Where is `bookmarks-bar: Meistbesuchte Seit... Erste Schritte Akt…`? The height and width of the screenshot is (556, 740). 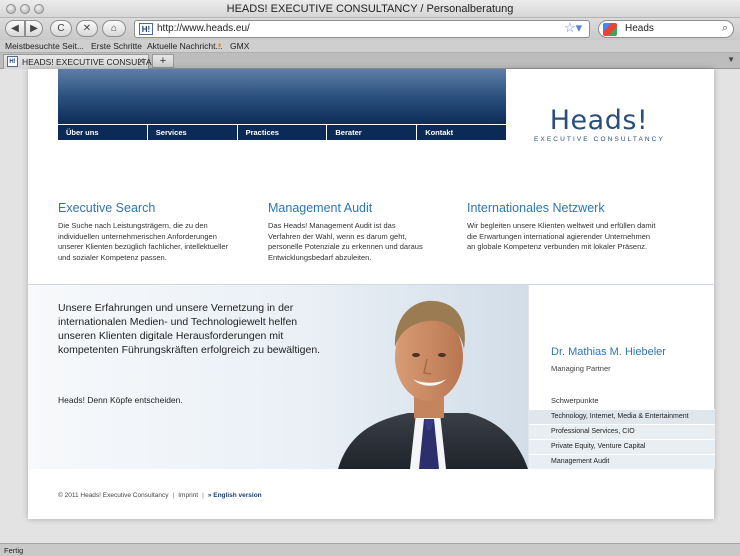 bookmarks-bar: Meistbesuchte Seit... Erste Schritte Akt… is located at coordinates (370, 46).